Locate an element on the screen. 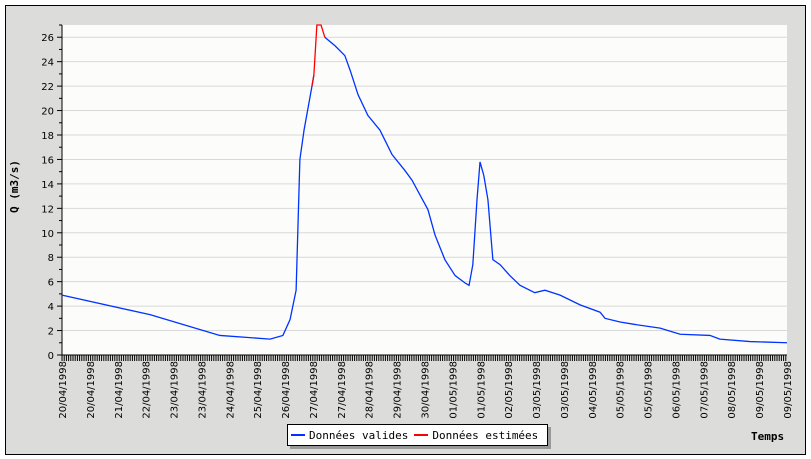  legend: Données valides Données estimées is located at coordinates (418, 435).